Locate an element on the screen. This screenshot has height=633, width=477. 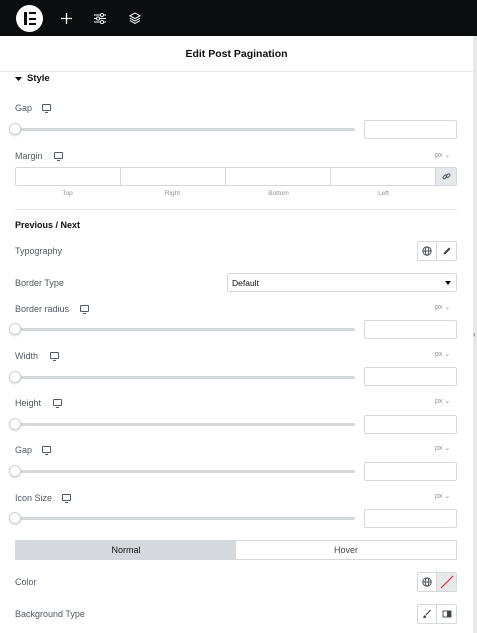
state-tabs: Normal Hover is located at coordinates (236, 550).